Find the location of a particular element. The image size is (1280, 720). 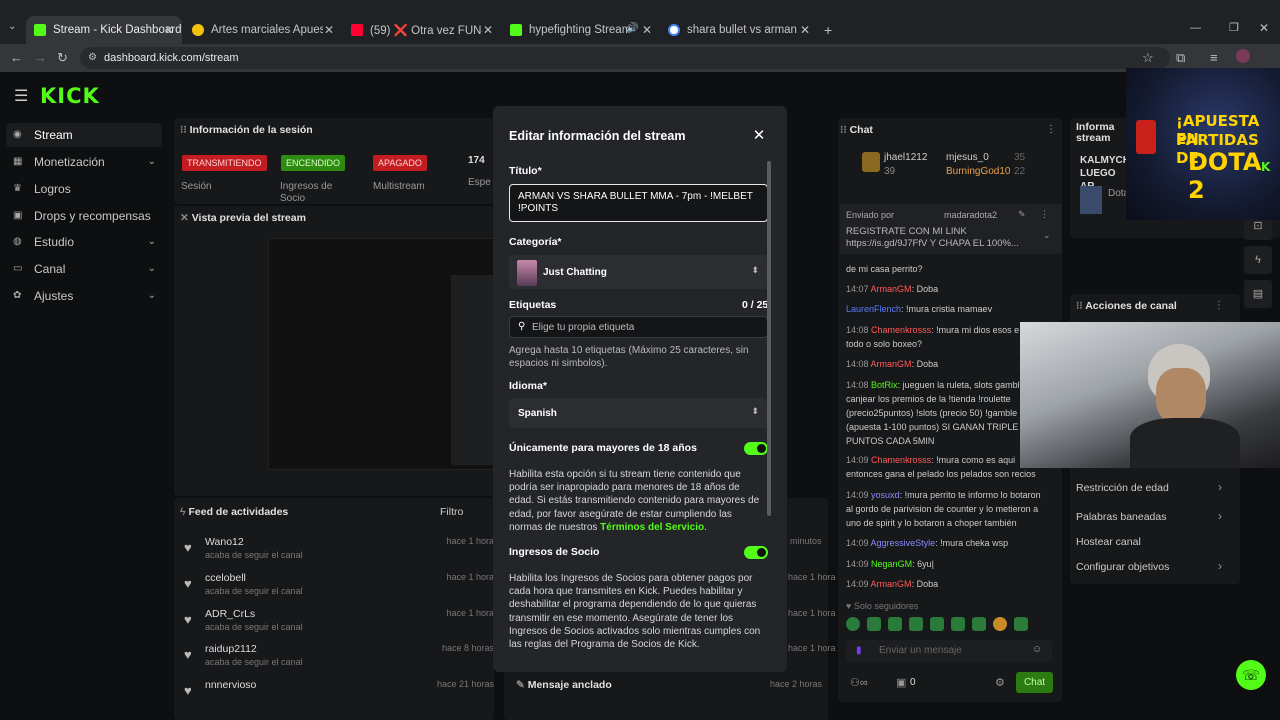

profile-avatar is located at coordinates (1243, 56).